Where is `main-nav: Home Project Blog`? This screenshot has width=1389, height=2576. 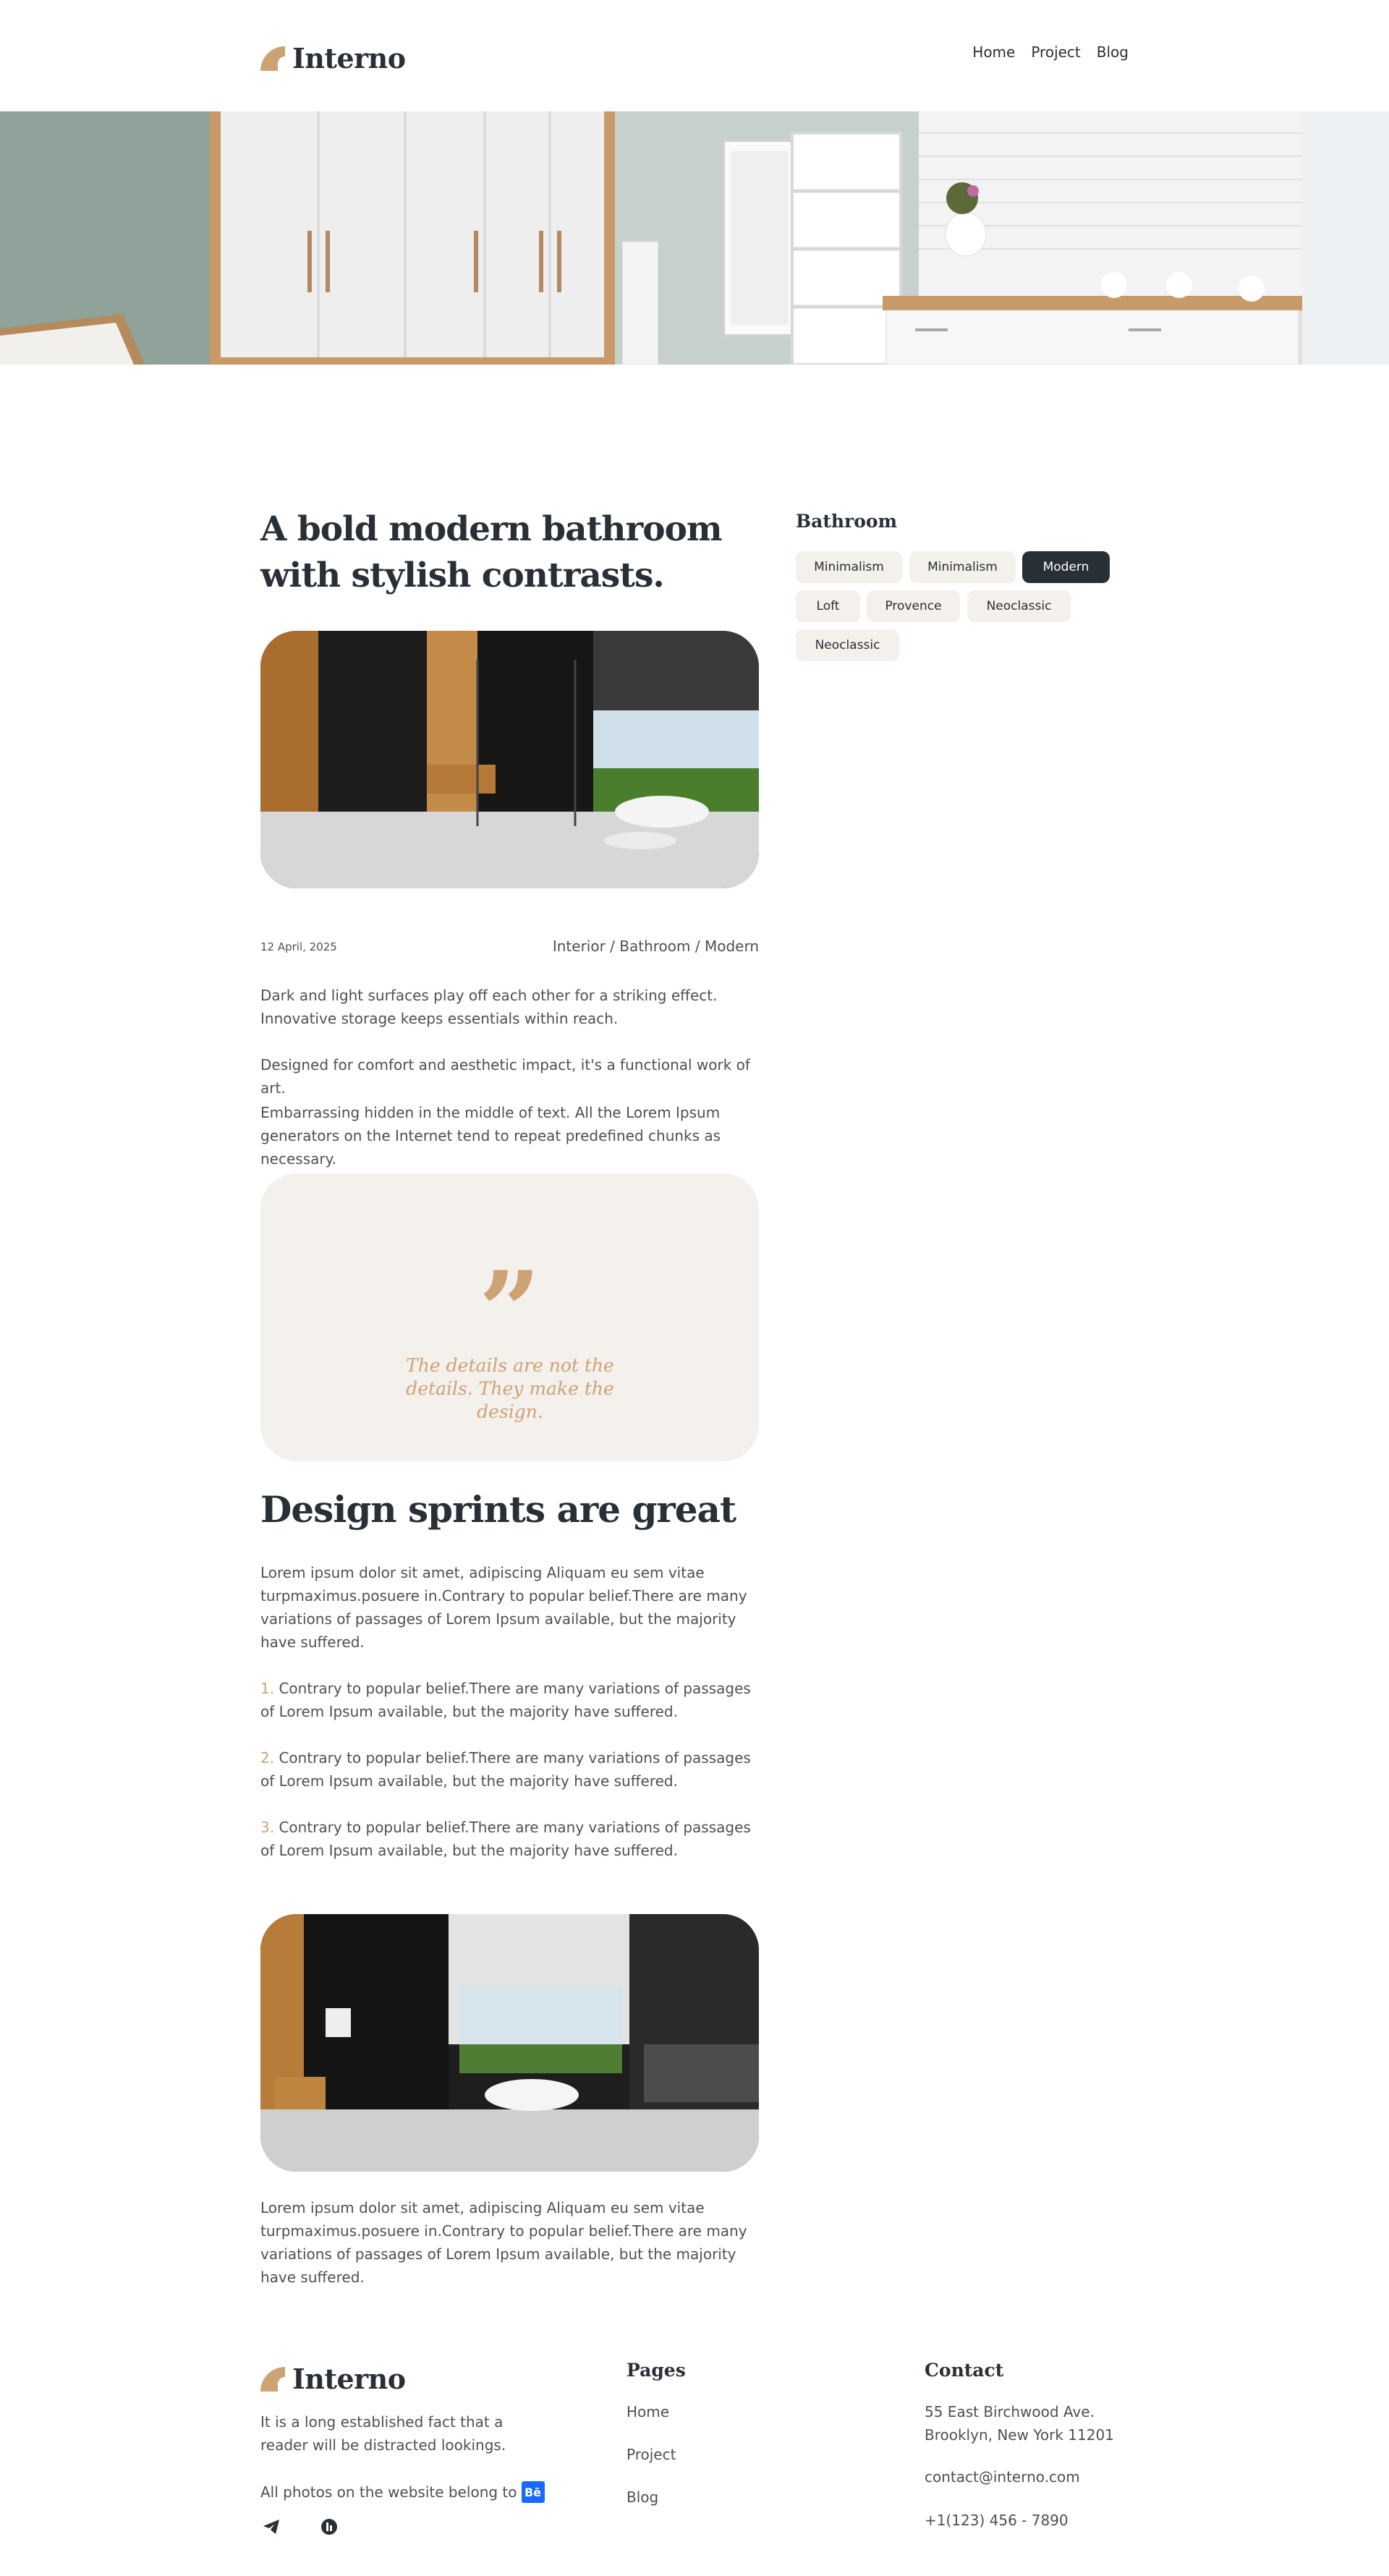
main-nav: Home Project Blog is located at coordinates (1050, 52).